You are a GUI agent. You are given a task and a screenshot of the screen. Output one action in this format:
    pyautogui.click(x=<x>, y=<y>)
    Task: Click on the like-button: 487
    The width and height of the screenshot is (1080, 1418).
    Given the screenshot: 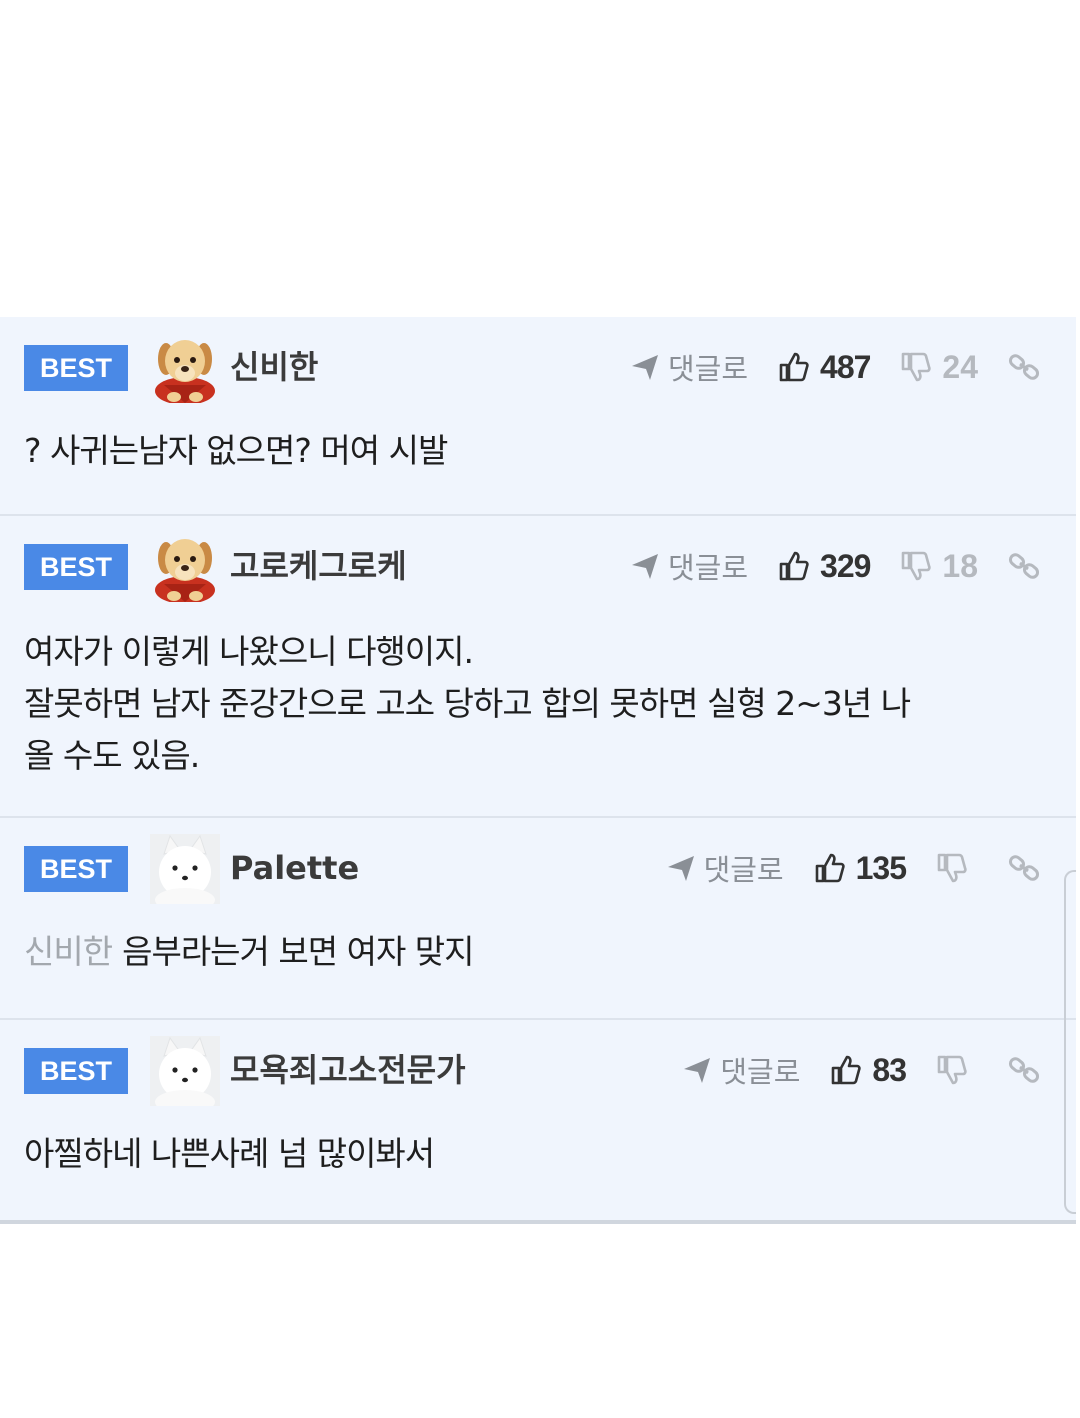 What is the action you would take?
    pyautogui.click(x=824, y=367)
    